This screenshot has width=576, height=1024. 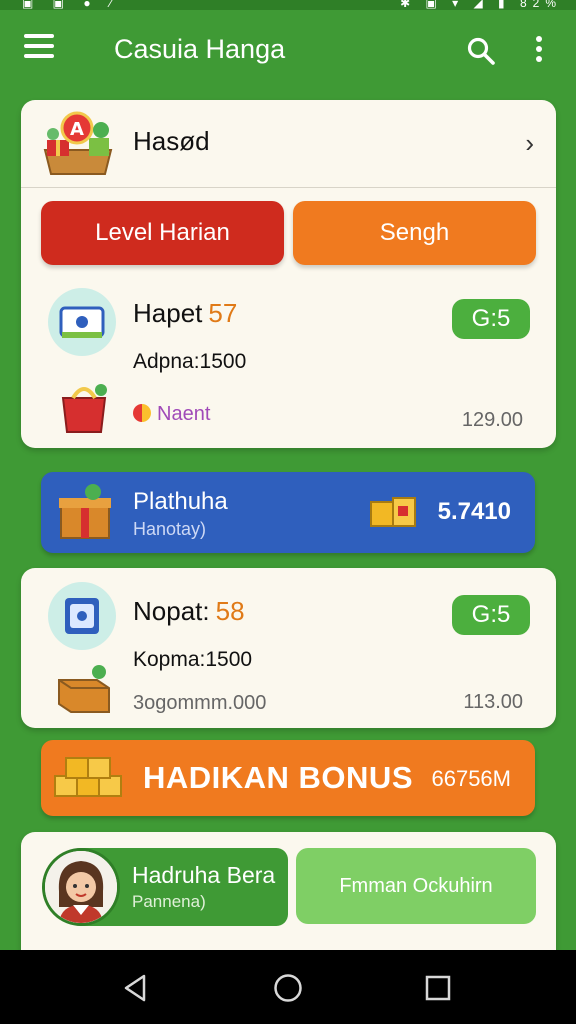 I want to click on back-icon, so click(x=136, y=988).